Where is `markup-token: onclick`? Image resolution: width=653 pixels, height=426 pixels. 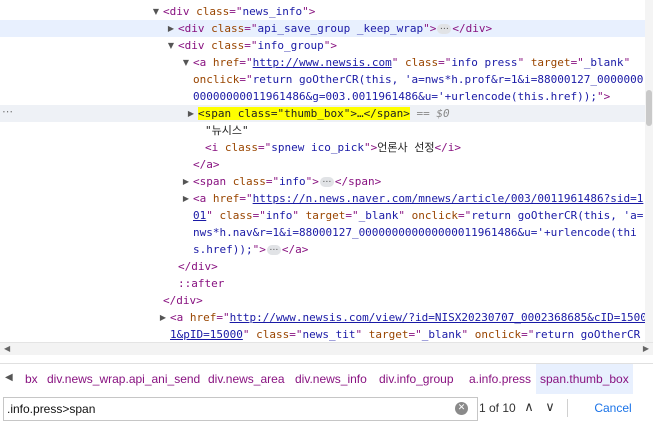
markup-token: onclick is located at coordinates (216, 79).